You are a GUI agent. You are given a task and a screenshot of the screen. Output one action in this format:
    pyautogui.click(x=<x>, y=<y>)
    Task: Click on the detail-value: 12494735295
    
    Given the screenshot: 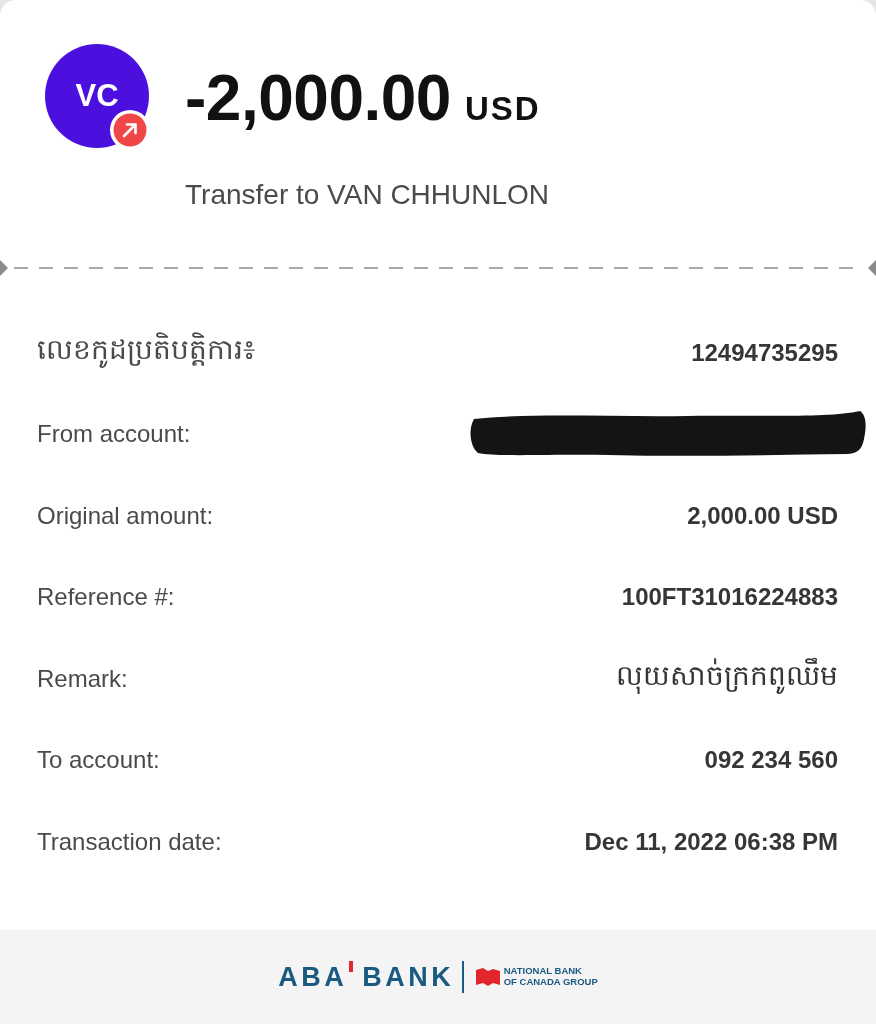 What is the action you would take?
    pyautogui.click(x=764, y=352)
    